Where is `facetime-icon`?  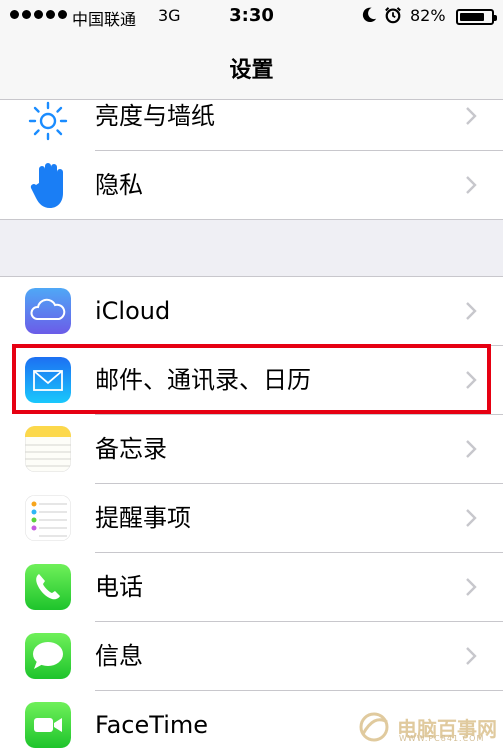 facetime-icon is located at coordinates (48, 725).